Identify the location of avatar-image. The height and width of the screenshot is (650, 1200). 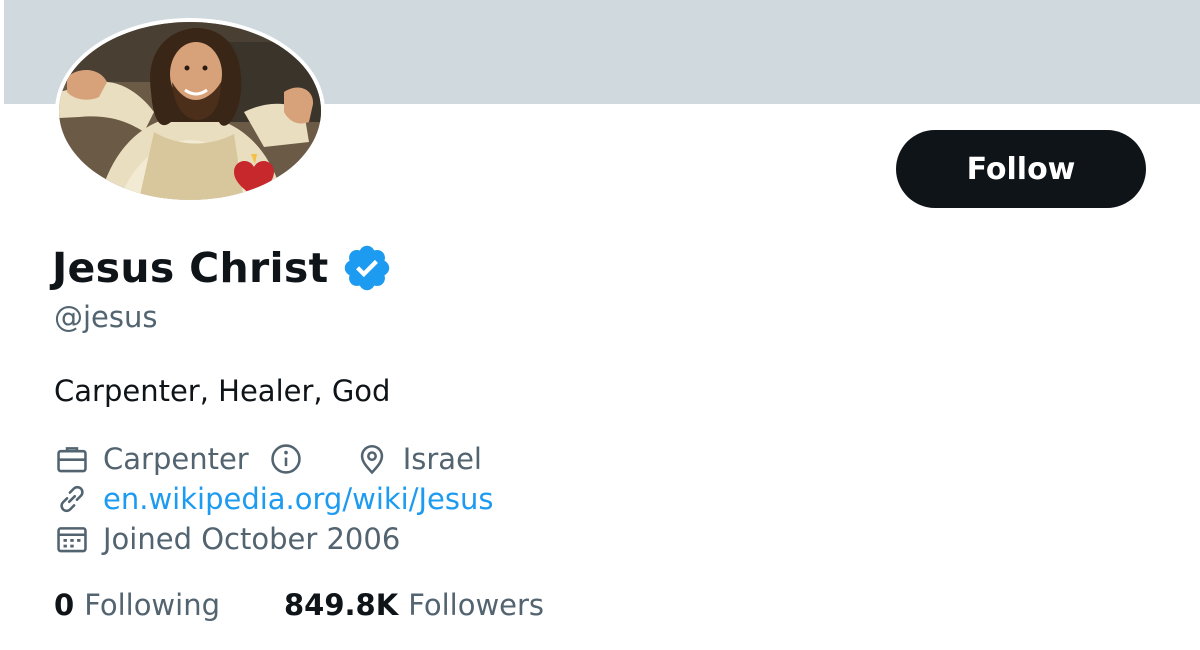
(190, 111).